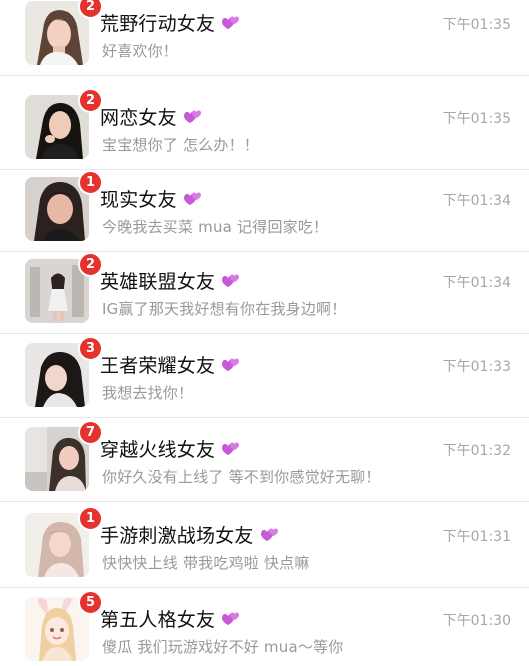 The image size is (529, 666). I want to click on contact-name: 手游刺激战场女友, so click(177, 535).